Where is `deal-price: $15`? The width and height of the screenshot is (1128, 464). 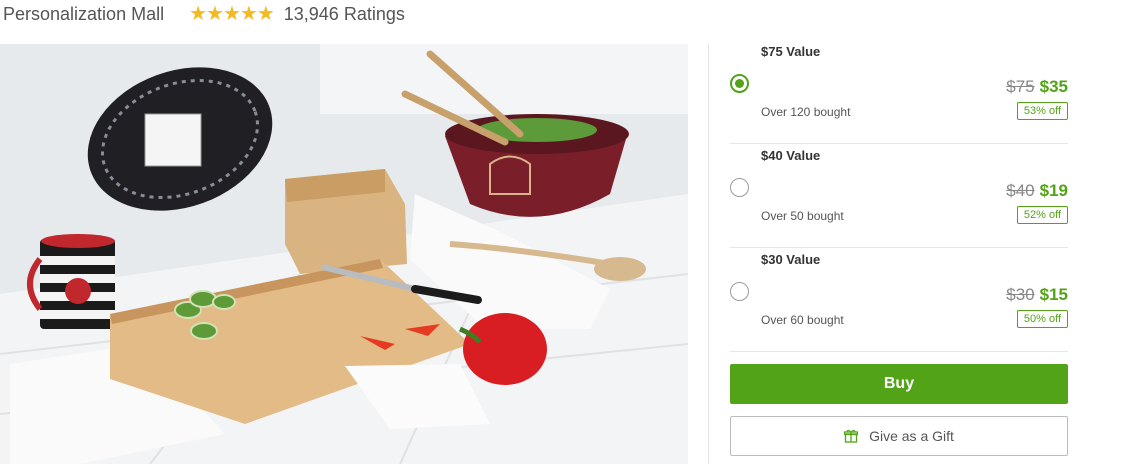
deal-price: $15 is located at coordinates (1053, 294).